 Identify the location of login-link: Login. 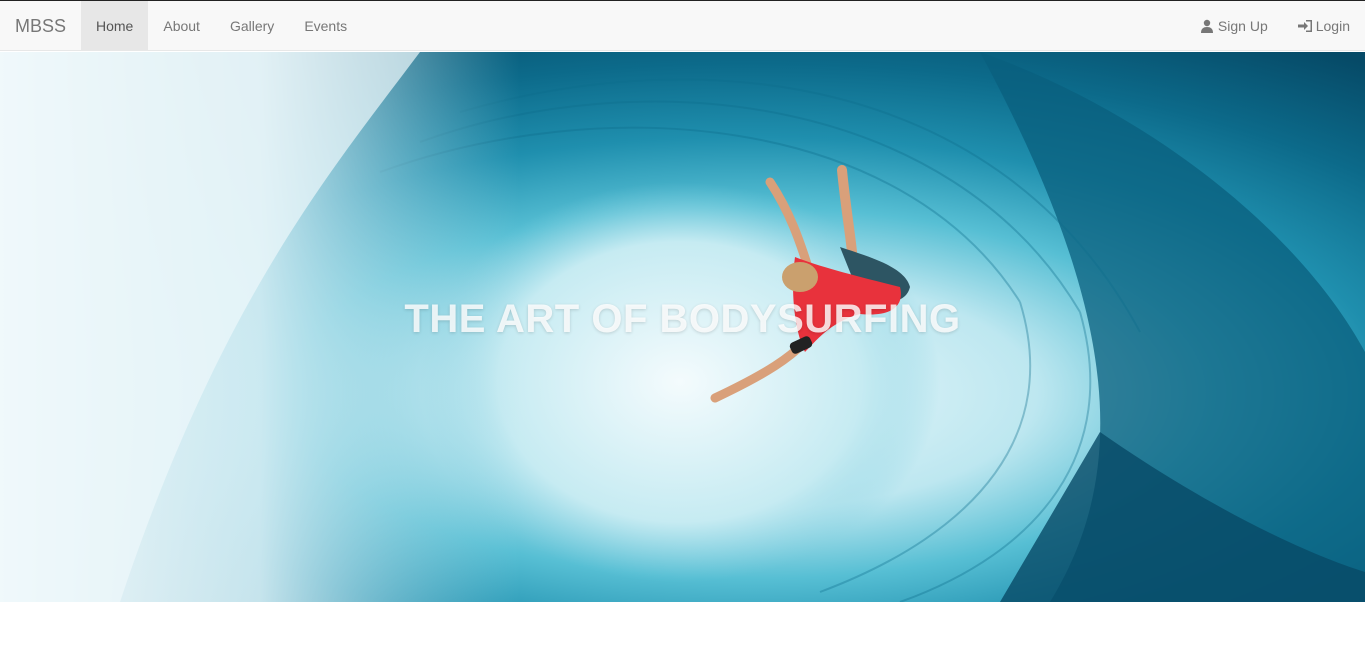
(1324, 26).